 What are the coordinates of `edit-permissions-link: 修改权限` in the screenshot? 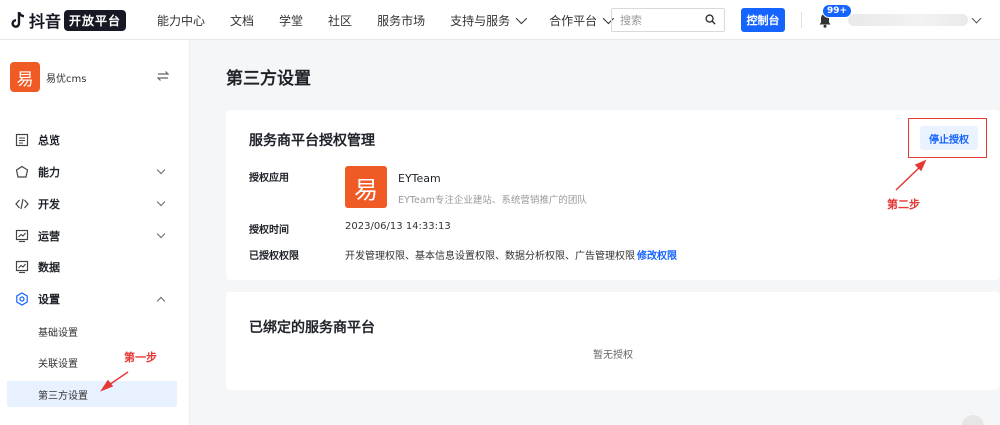 It's located at (657, 256).